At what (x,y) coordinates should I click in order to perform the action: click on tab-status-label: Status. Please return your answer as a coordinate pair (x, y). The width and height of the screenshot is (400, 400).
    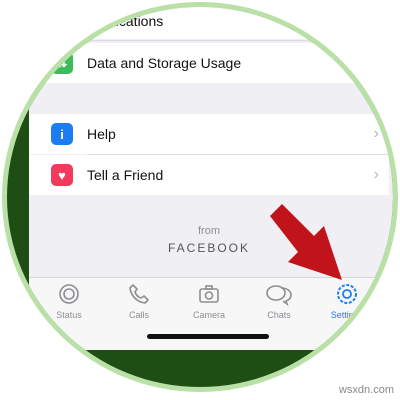
    Looking at the image, I should click on (69, 315).